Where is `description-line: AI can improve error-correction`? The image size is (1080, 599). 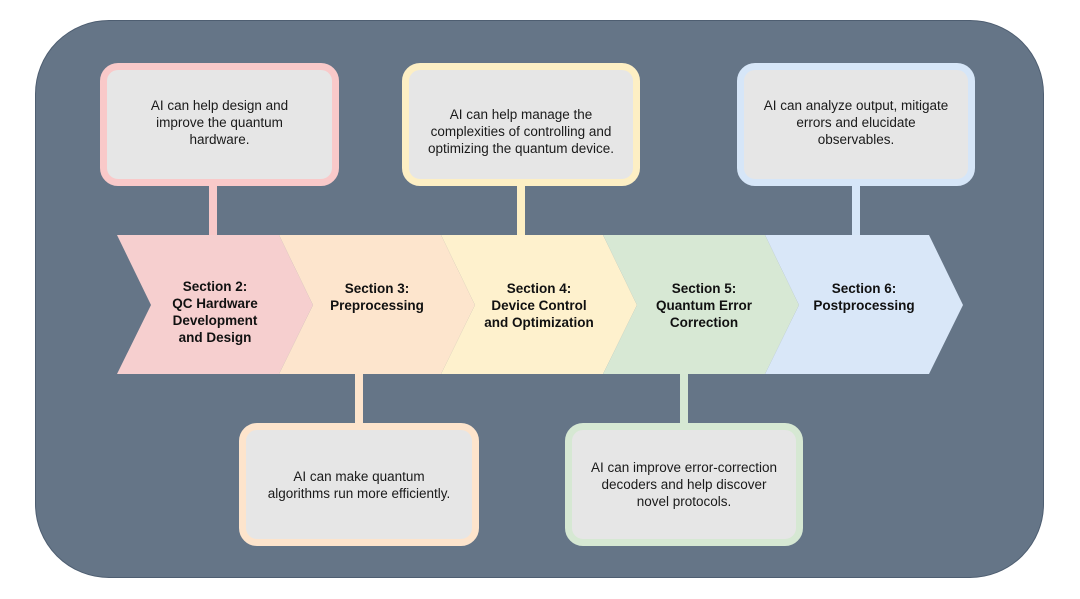 description-line: AI can improve error-correction is located at coordinates (684, 467).